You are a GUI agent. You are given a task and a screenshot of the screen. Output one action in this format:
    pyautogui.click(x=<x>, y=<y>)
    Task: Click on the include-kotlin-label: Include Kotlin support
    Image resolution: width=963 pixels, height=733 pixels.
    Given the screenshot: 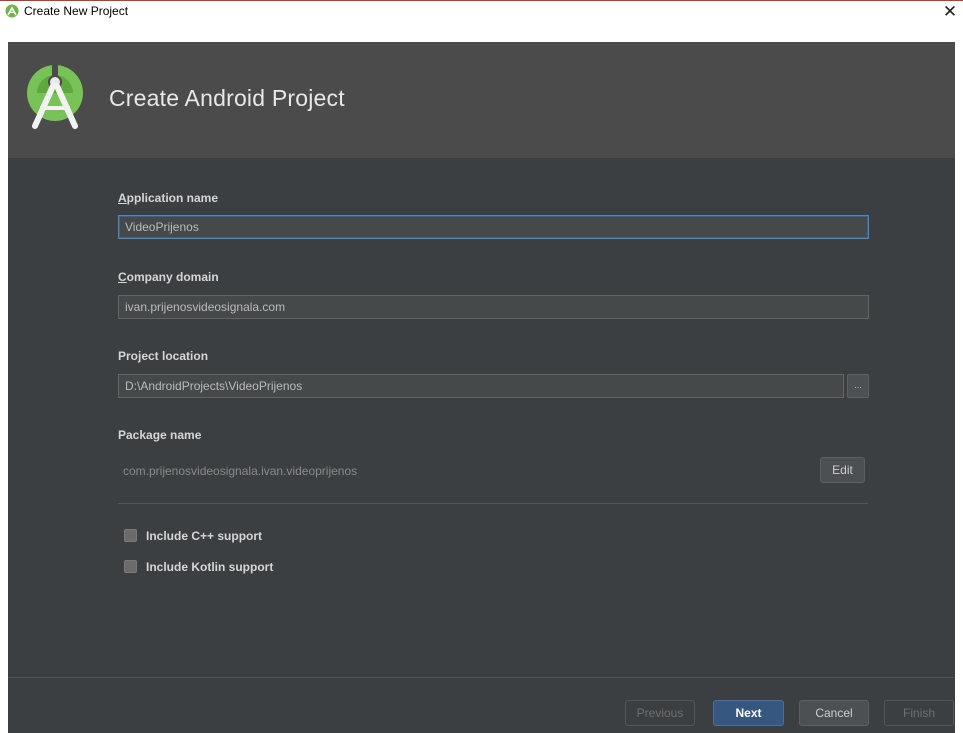 What is the action you would take?
    pyautogui.click(x=210, y=567)
    